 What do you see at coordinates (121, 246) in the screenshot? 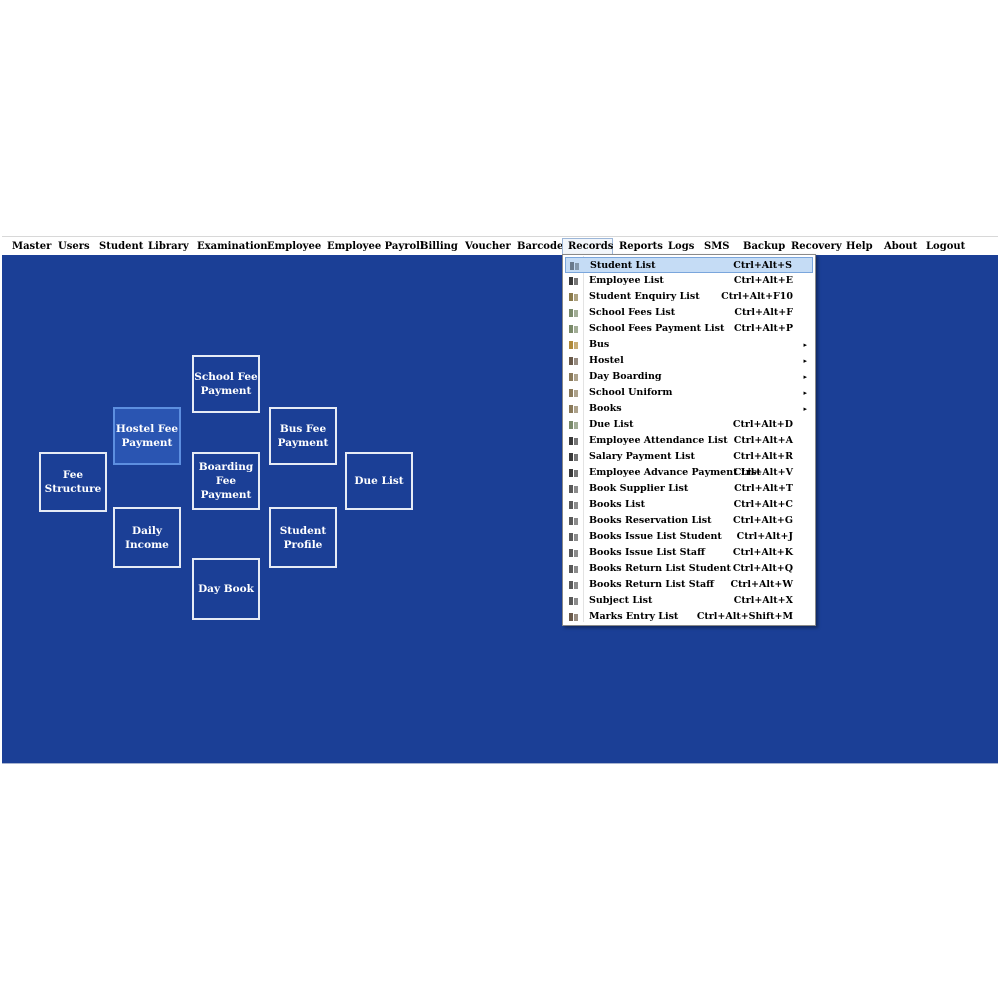
I see `menu-student: Student` at bounding box center [121, 246].